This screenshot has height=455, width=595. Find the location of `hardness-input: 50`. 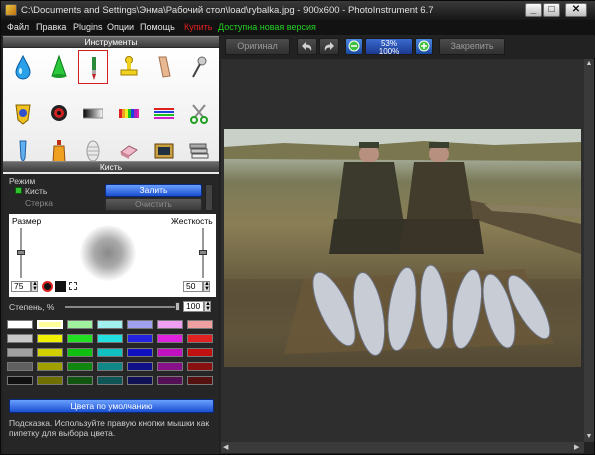

hardness-input: 50 is located at coordinates (193, 286).